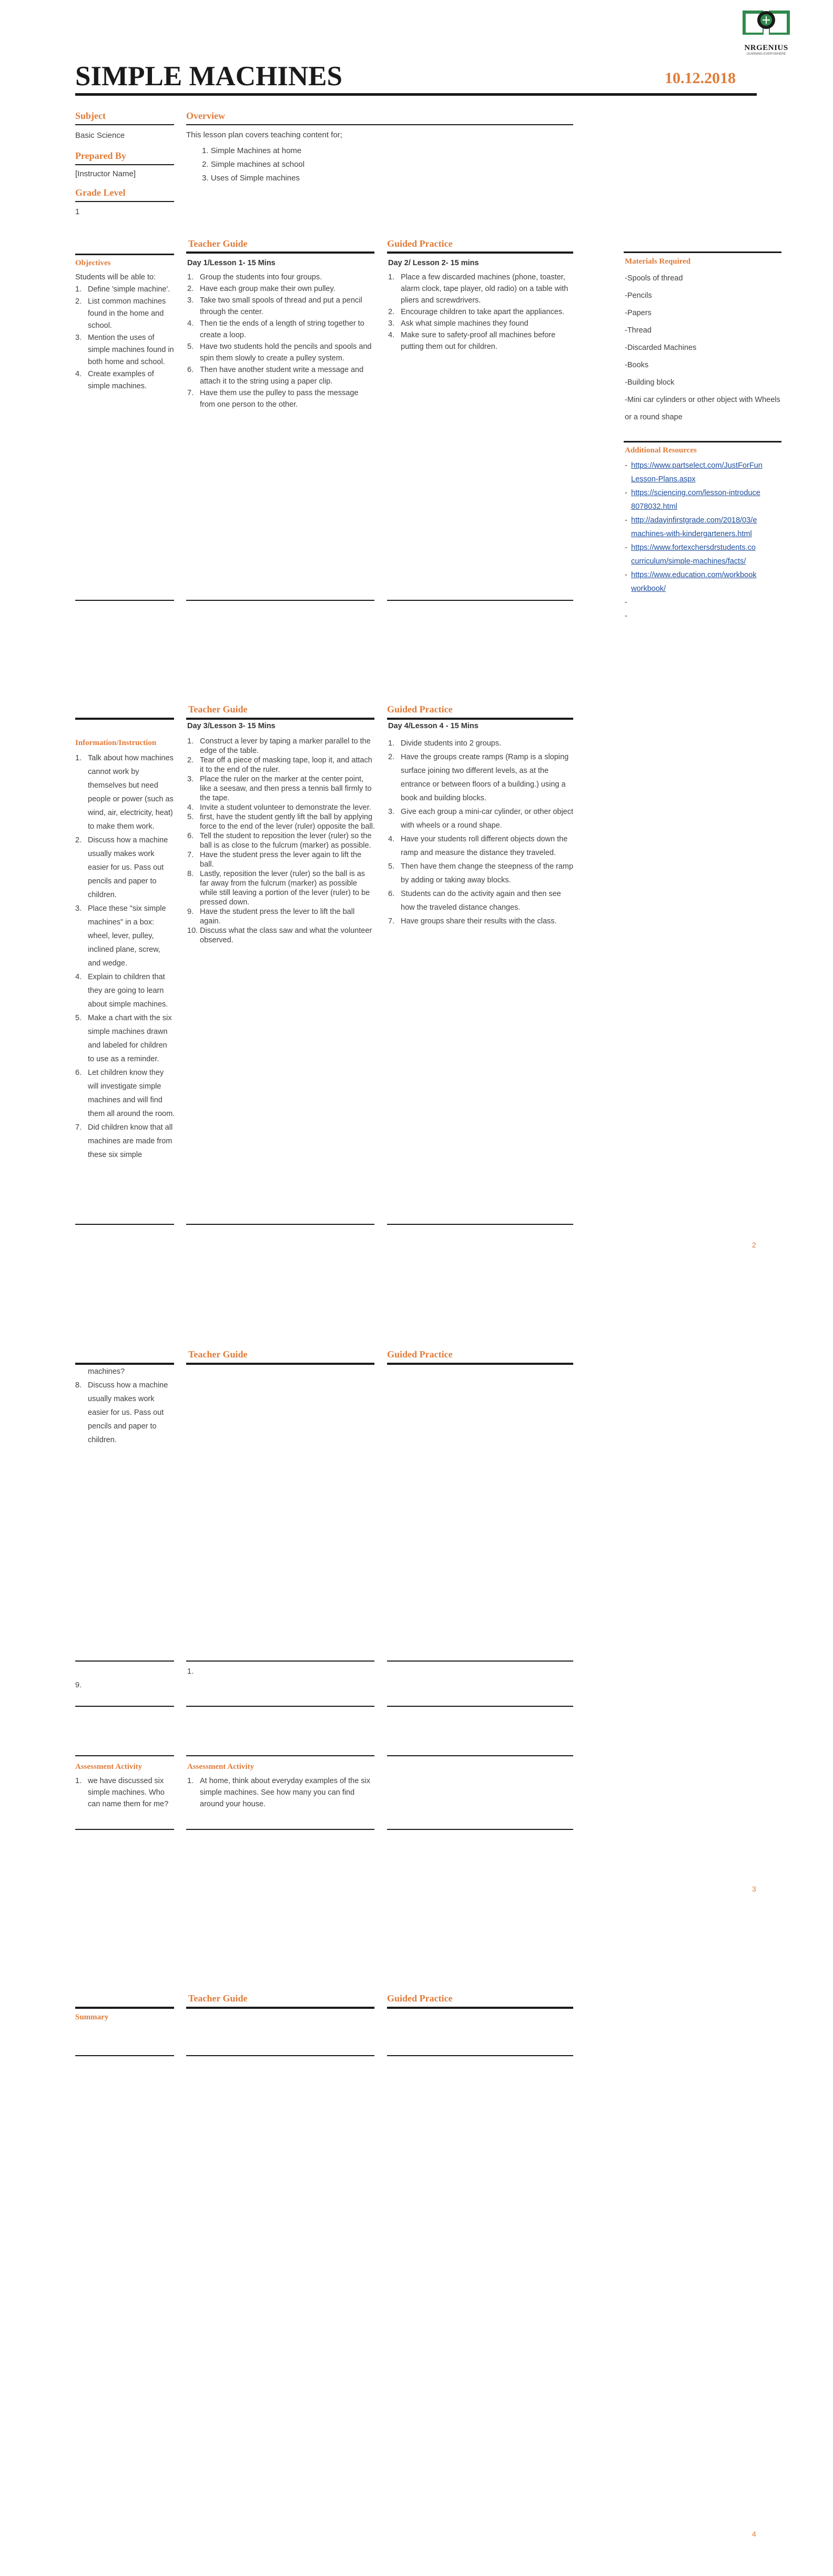 The height and width of the screenshot is (2576, 833). What do you see at coordinates (700, 78) in the screenshot?
I see `date: 10.12.2018` at bounding box center [700, 78].